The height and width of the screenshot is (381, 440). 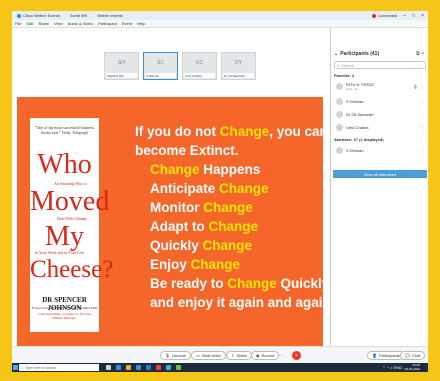 I want to click on participant-search-input: ⌕ Search, so click(x=380, y=65).